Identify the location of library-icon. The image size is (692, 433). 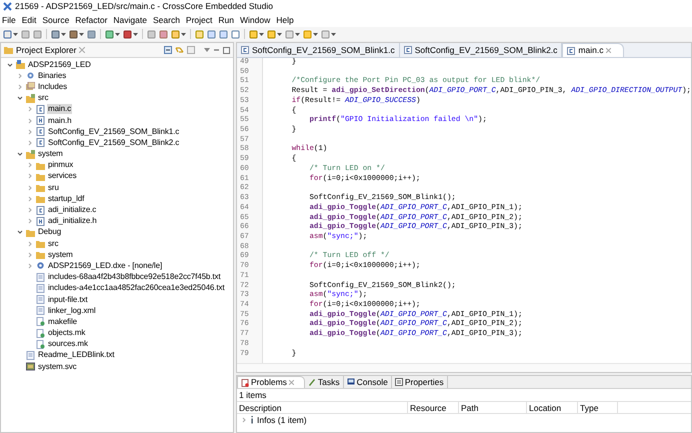
(30, 87).